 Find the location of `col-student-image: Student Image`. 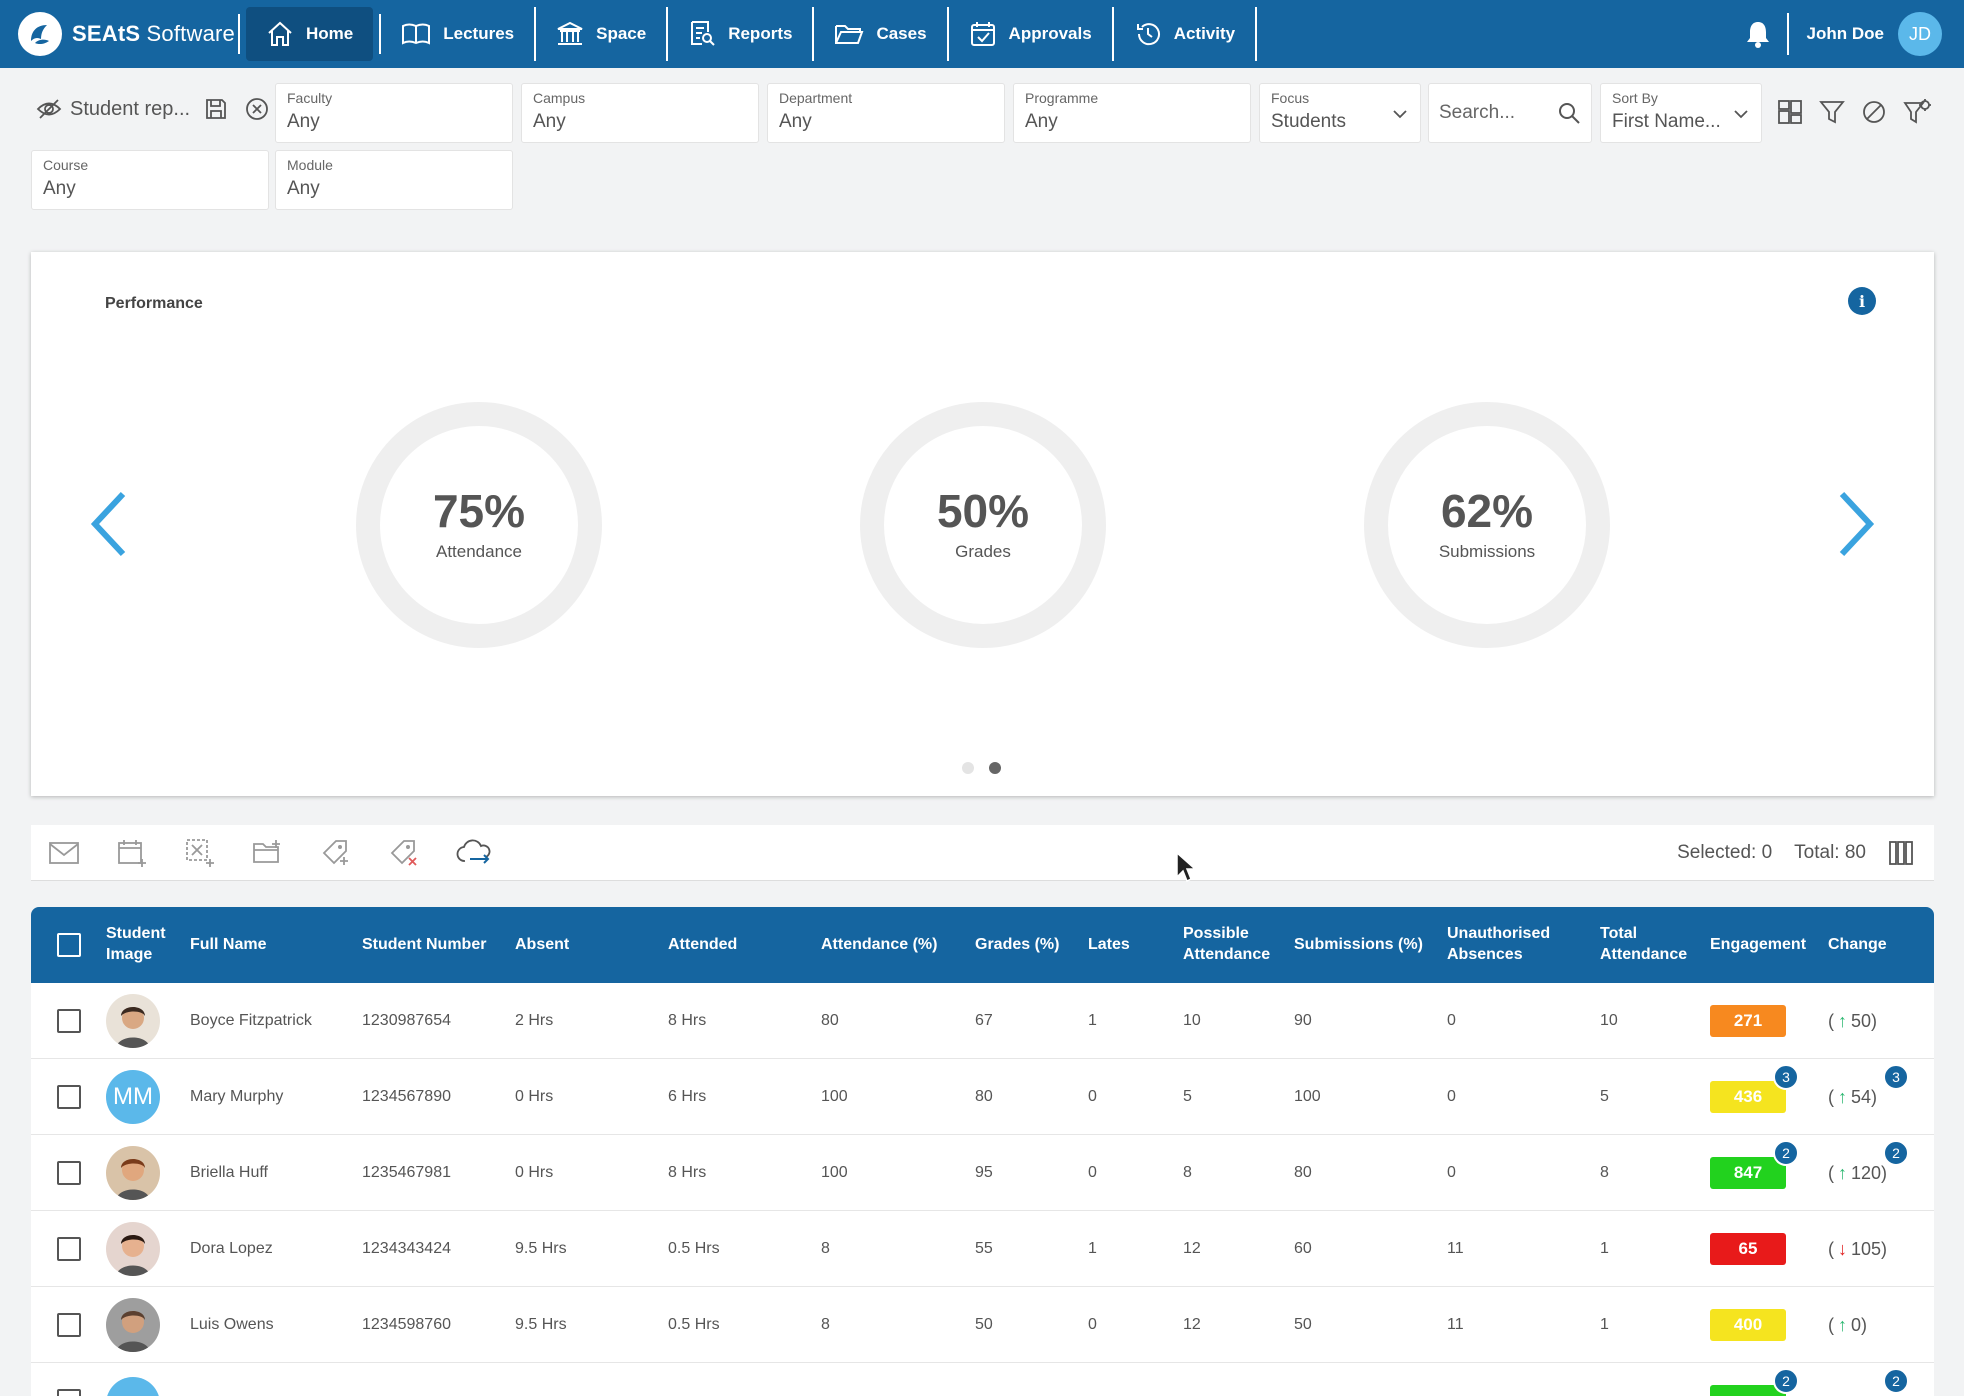

col-student-image: Student Image is located at coordinates (136, 945).